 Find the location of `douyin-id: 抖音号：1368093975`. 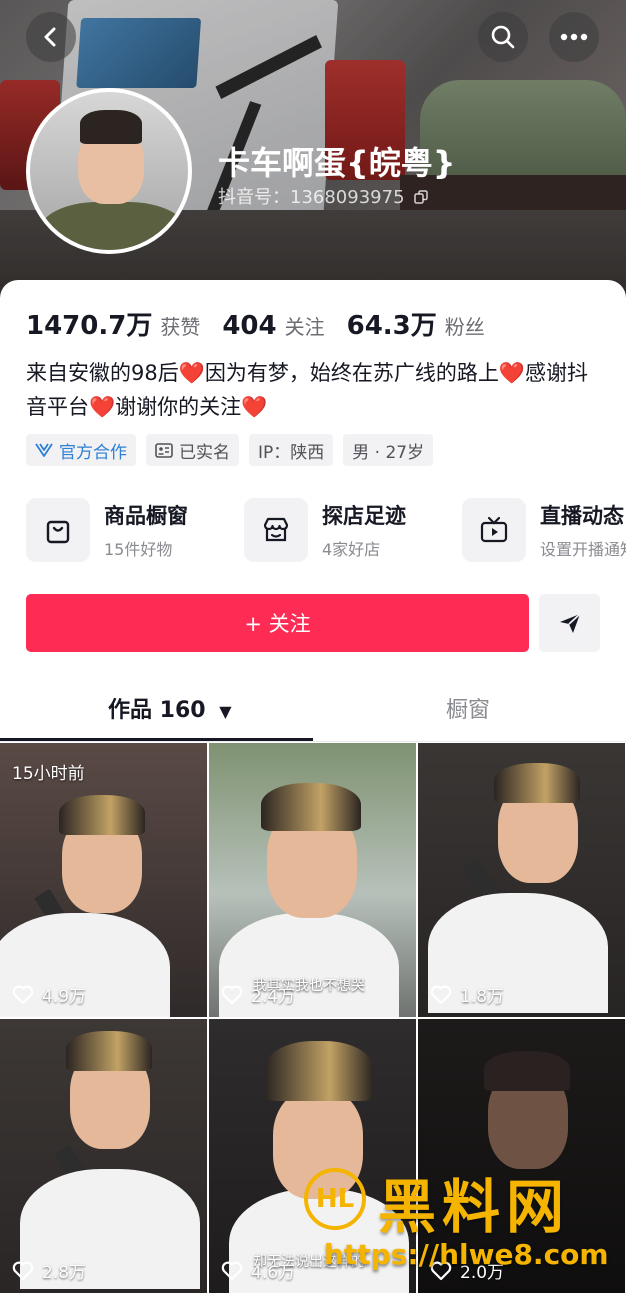

douyin-id: 抖音号：1368093975 is located at coordinates (323, 196).